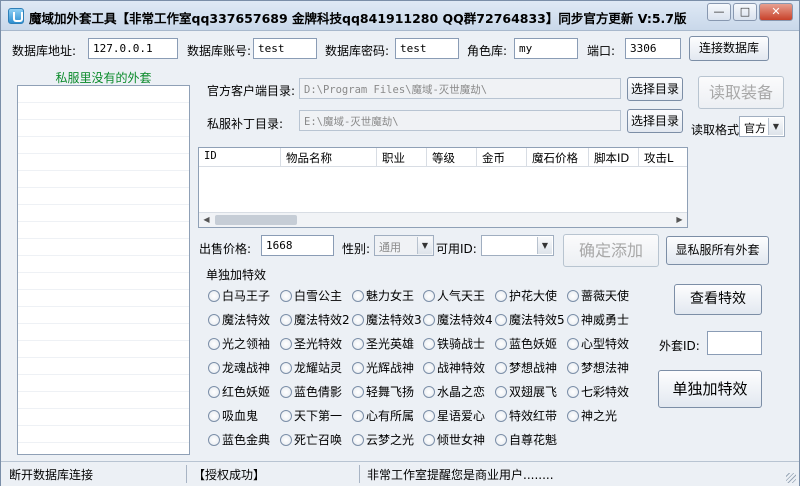 This screenshot has width=800, height=486. What do you see at coordinates (526, 368) in the screenshot?
I see `effect-radio: 梦想战神` at bounding box center [526, 368].